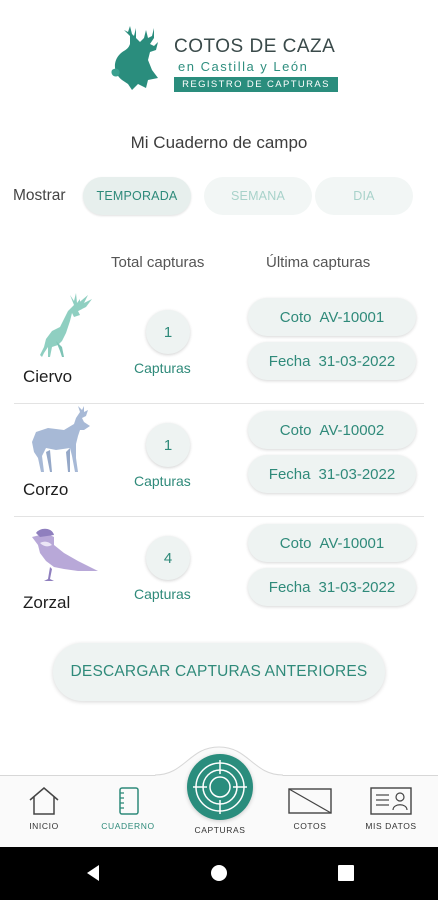  I want to click on species-name: Zorzal, so click(47, 602).